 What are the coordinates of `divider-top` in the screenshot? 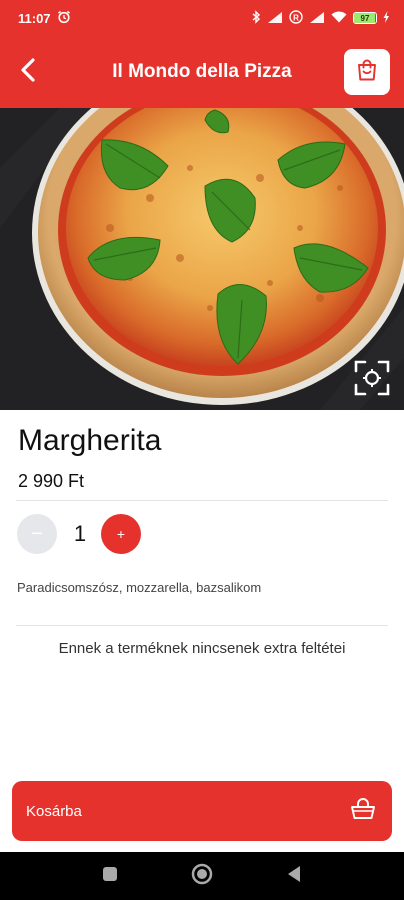 It's located at (202, 500).